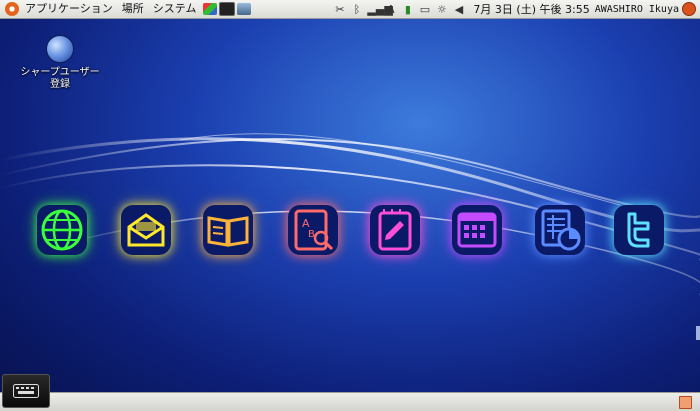 This screenshot has height=411, width=700. I want to click on keyboard-icon, so click(26, 391).